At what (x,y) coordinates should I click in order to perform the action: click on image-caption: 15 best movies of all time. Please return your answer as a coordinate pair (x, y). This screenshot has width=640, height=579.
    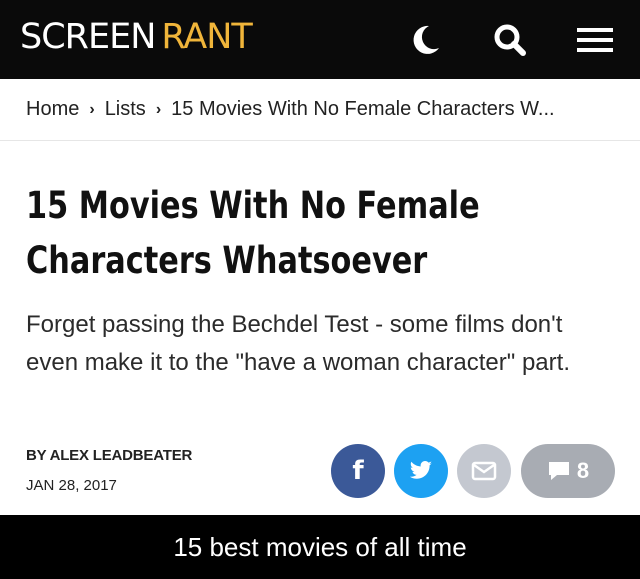
    Looking at the image, I should click on (320, 547).